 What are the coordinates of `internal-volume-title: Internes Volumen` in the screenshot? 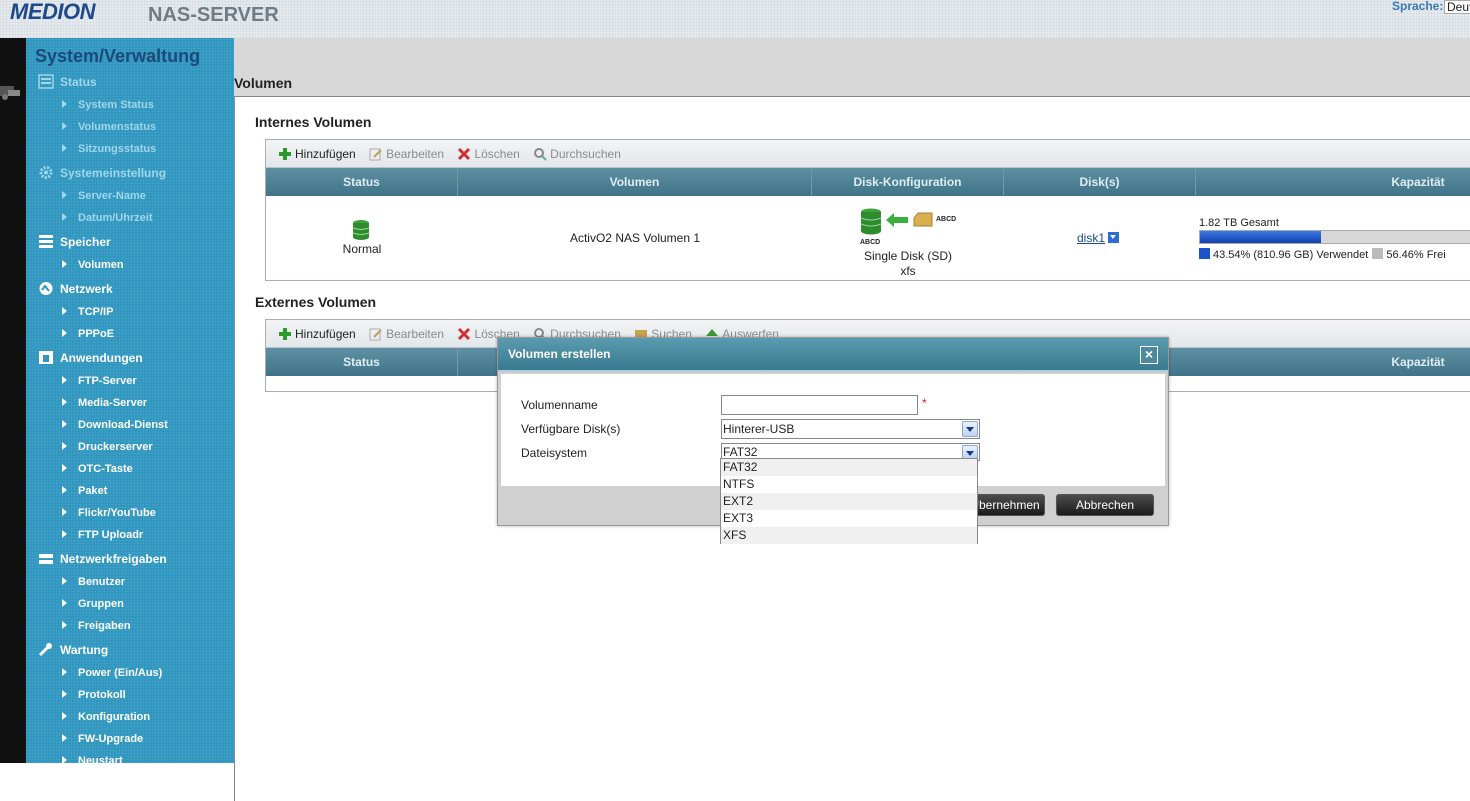 It's located at (313, 122).